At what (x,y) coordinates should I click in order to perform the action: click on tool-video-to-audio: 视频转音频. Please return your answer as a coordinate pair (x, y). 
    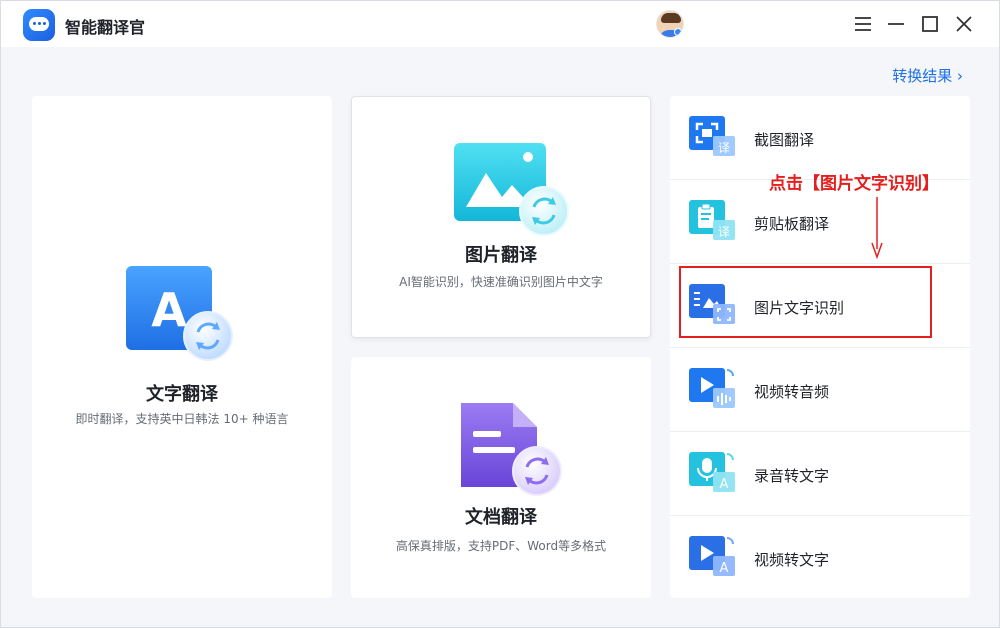
    Looking at the image, I should click on (820, 390).